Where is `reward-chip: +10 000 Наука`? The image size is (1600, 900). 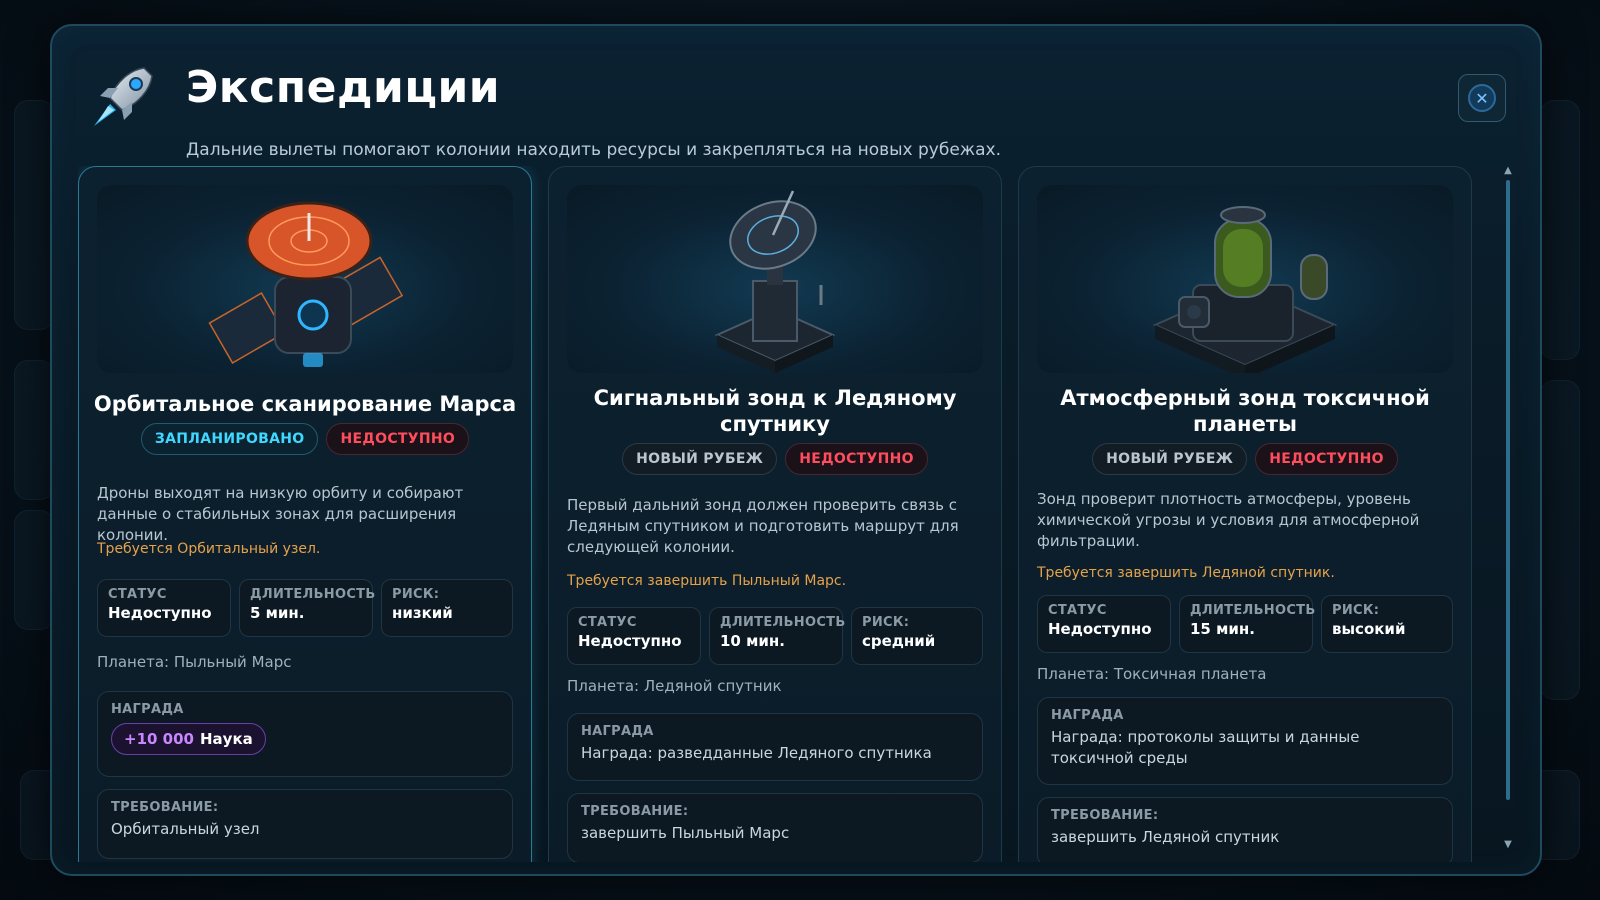 reward-chip: +10 000 Наука is located at coordinates (188, 739).